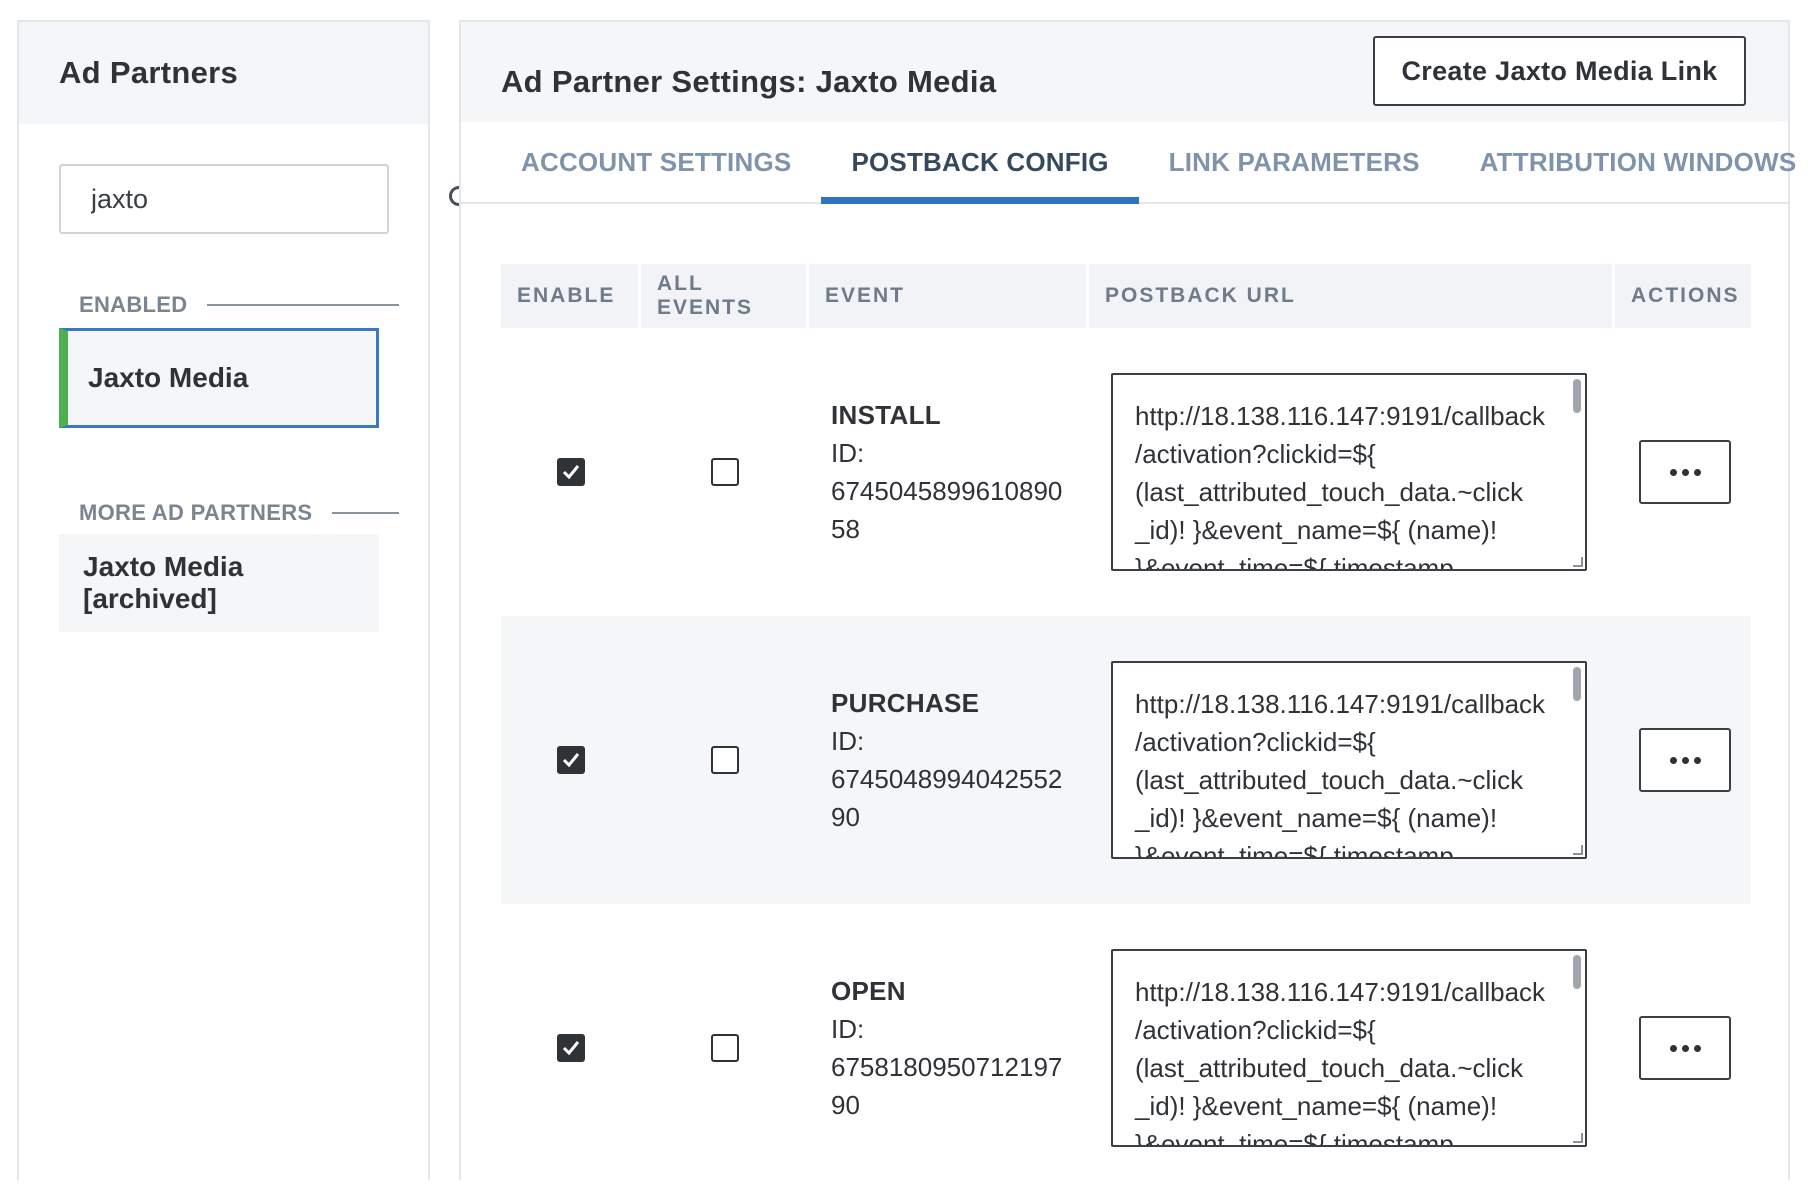 The height and width of the screenshot is (1192, 1808). I want to click on header-enable: ENABLE, so click(571, 296).